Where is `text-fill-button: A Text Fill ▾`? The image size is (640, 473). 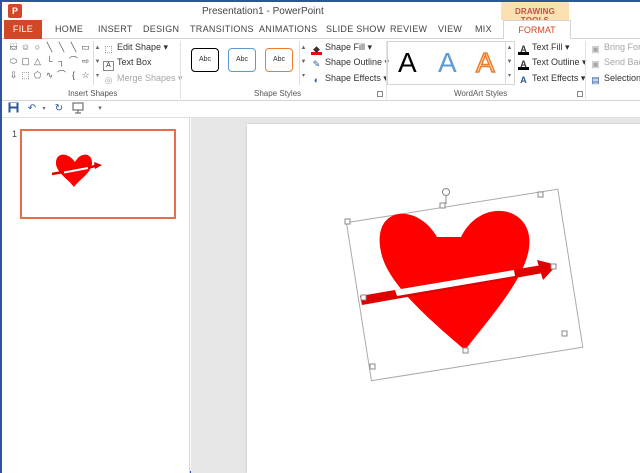
text-fill-button: A Text Fill ▾ is located at coordinates (544, 48).